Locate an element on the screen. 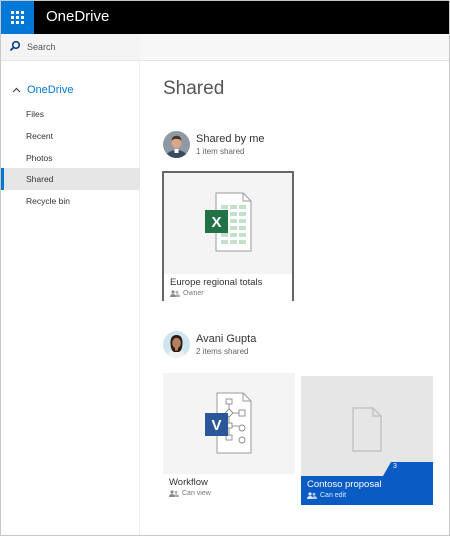 Image resolution: width=450 pixels, height=536 pixels. search-input: Search is located at coordinates (70, 47).